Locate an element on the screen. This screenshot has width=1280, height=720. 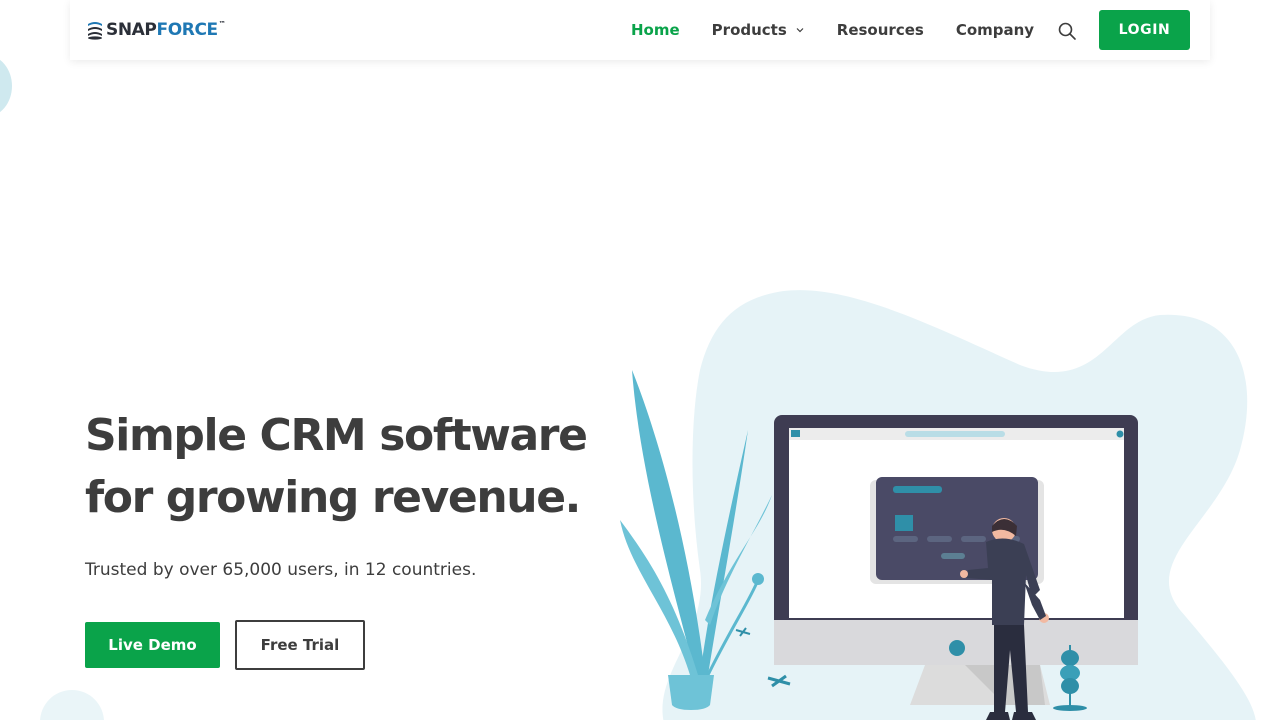
main-nav: Home Products Resources Company is located at coordinates (848, 30).